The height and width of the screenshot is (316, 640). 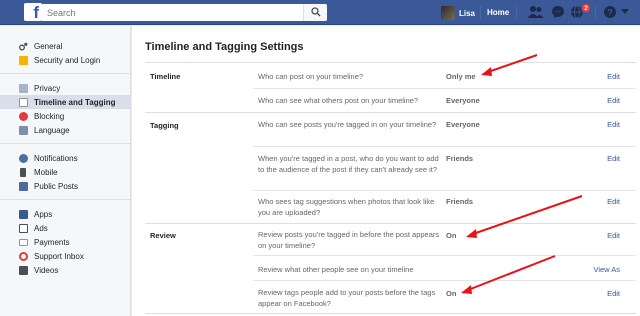 I want to click on sidebar-item-security: Security and Login, so click(x=65, y=60).